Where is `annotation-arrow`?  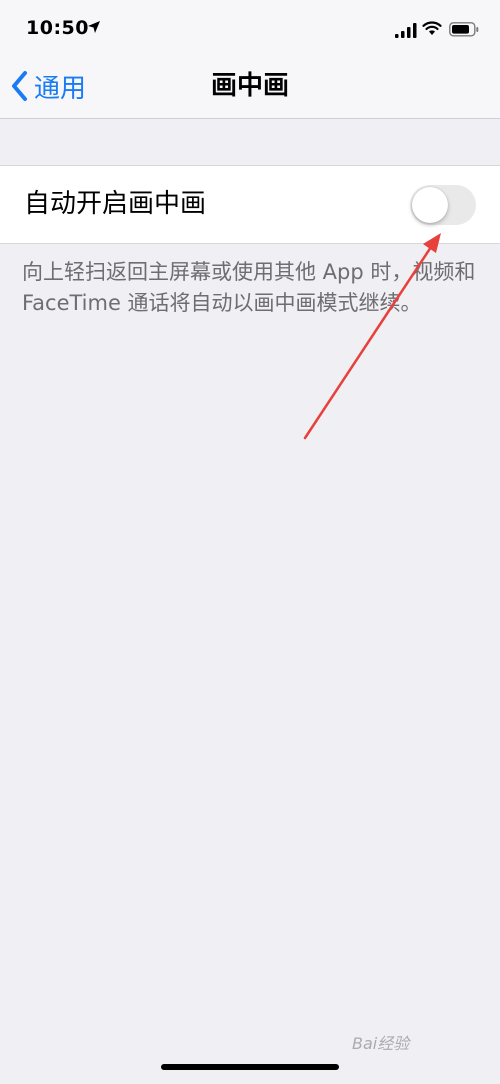 annotation-arrow is located at coordinates (372, 336).